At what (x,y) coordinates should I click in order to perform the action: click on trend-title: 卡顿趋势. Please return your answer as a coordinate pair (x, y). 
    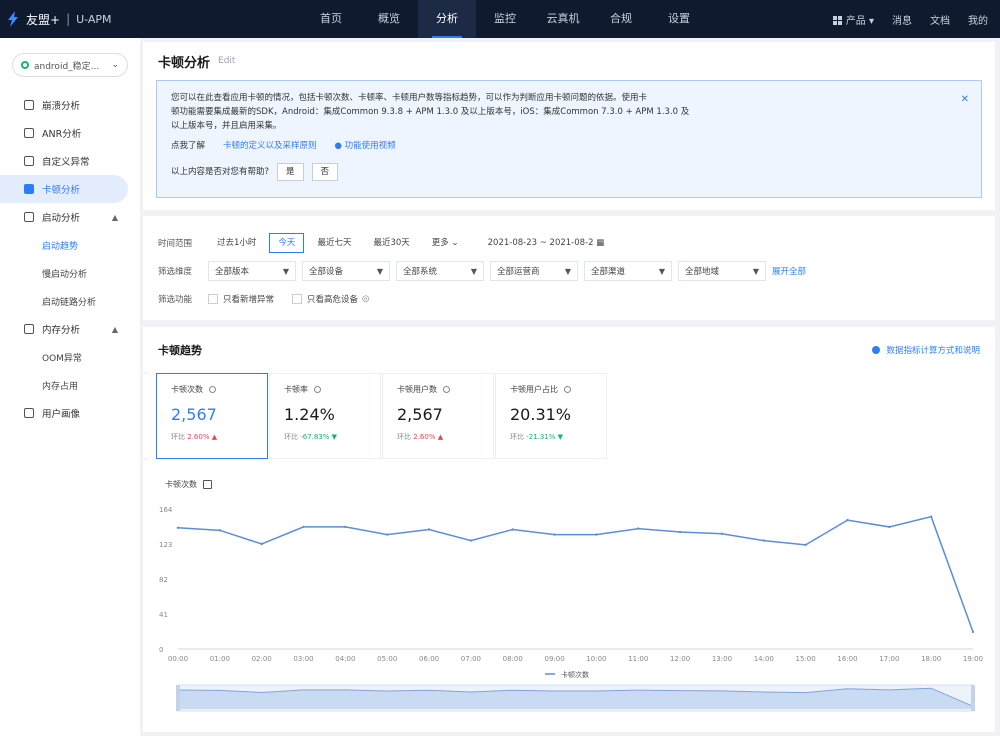
    Looking at the image, I should click on (180, 350).